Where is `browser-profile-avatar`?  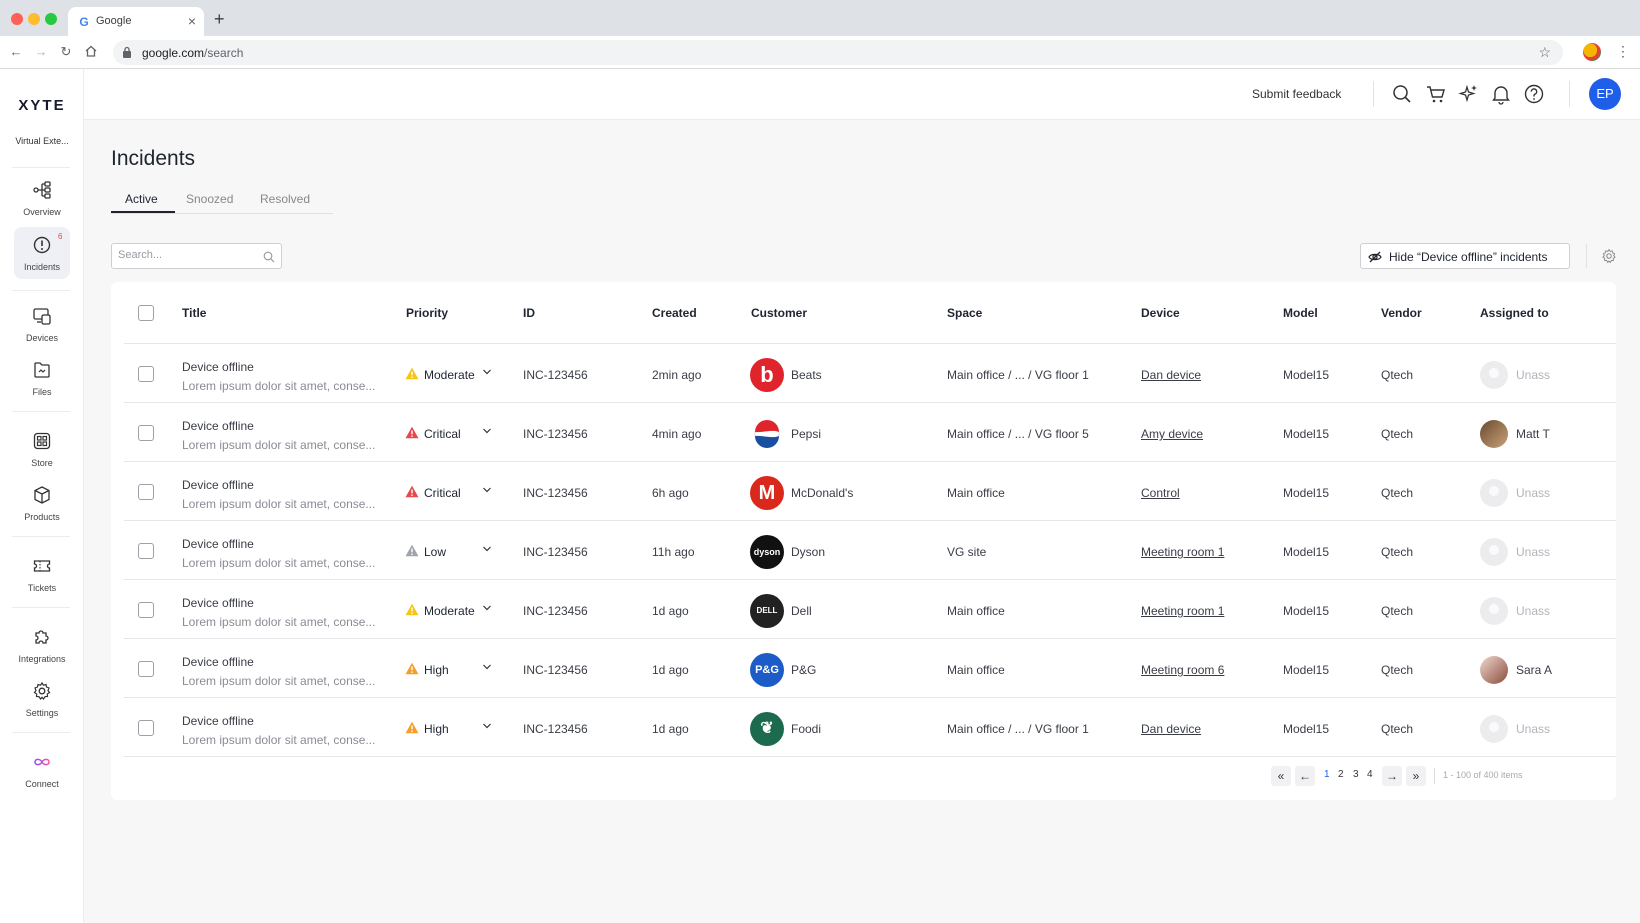 browser-profile-avatar is located at coordinates (1592, 52).